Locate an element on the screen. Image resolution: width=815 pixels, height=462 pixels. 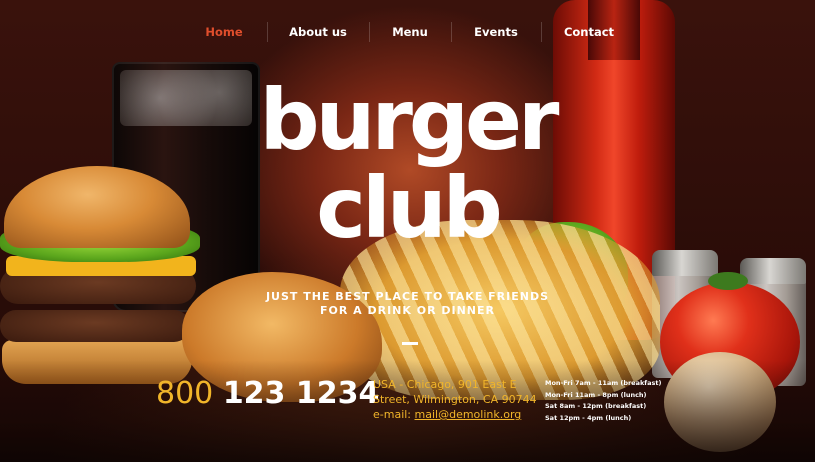
phone-number: 800 123 1234 is located at coordinates (267, 394).